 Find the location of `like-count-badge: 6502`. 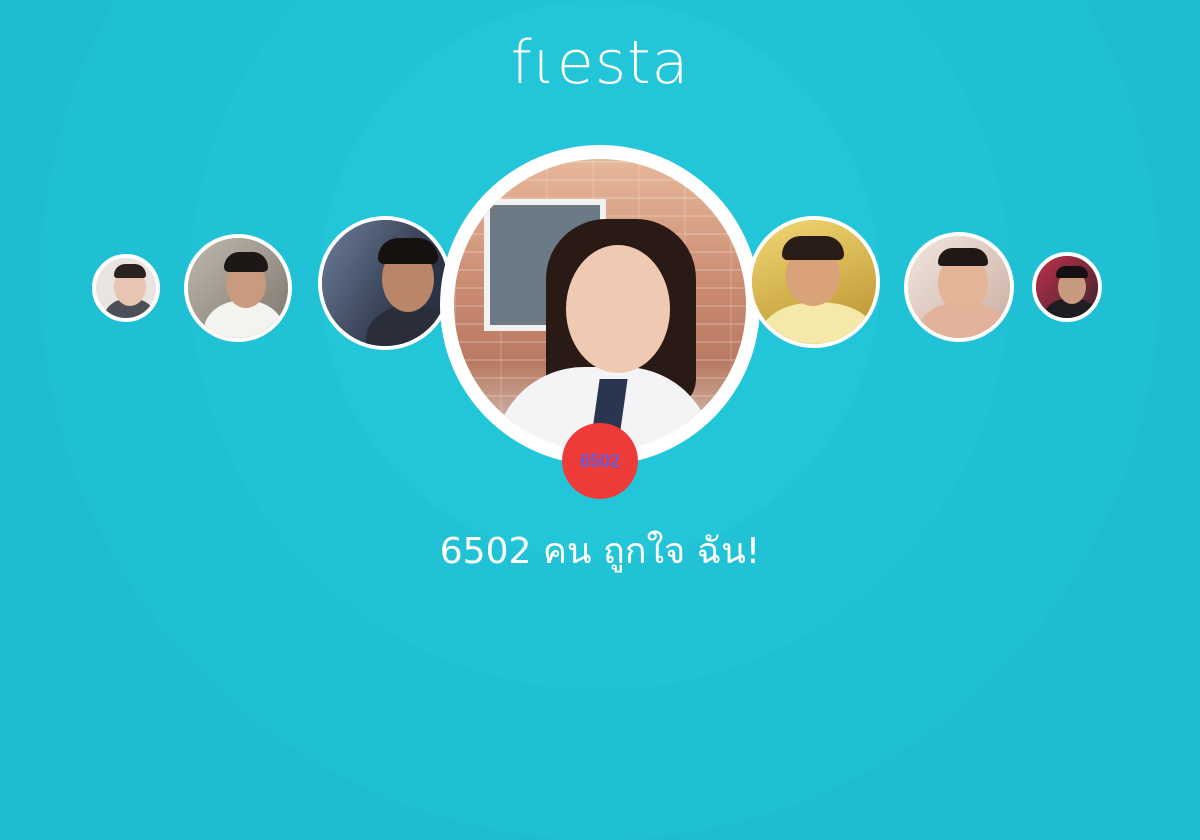

like-count-badge: 6502 is located at coordinates (600, 461).